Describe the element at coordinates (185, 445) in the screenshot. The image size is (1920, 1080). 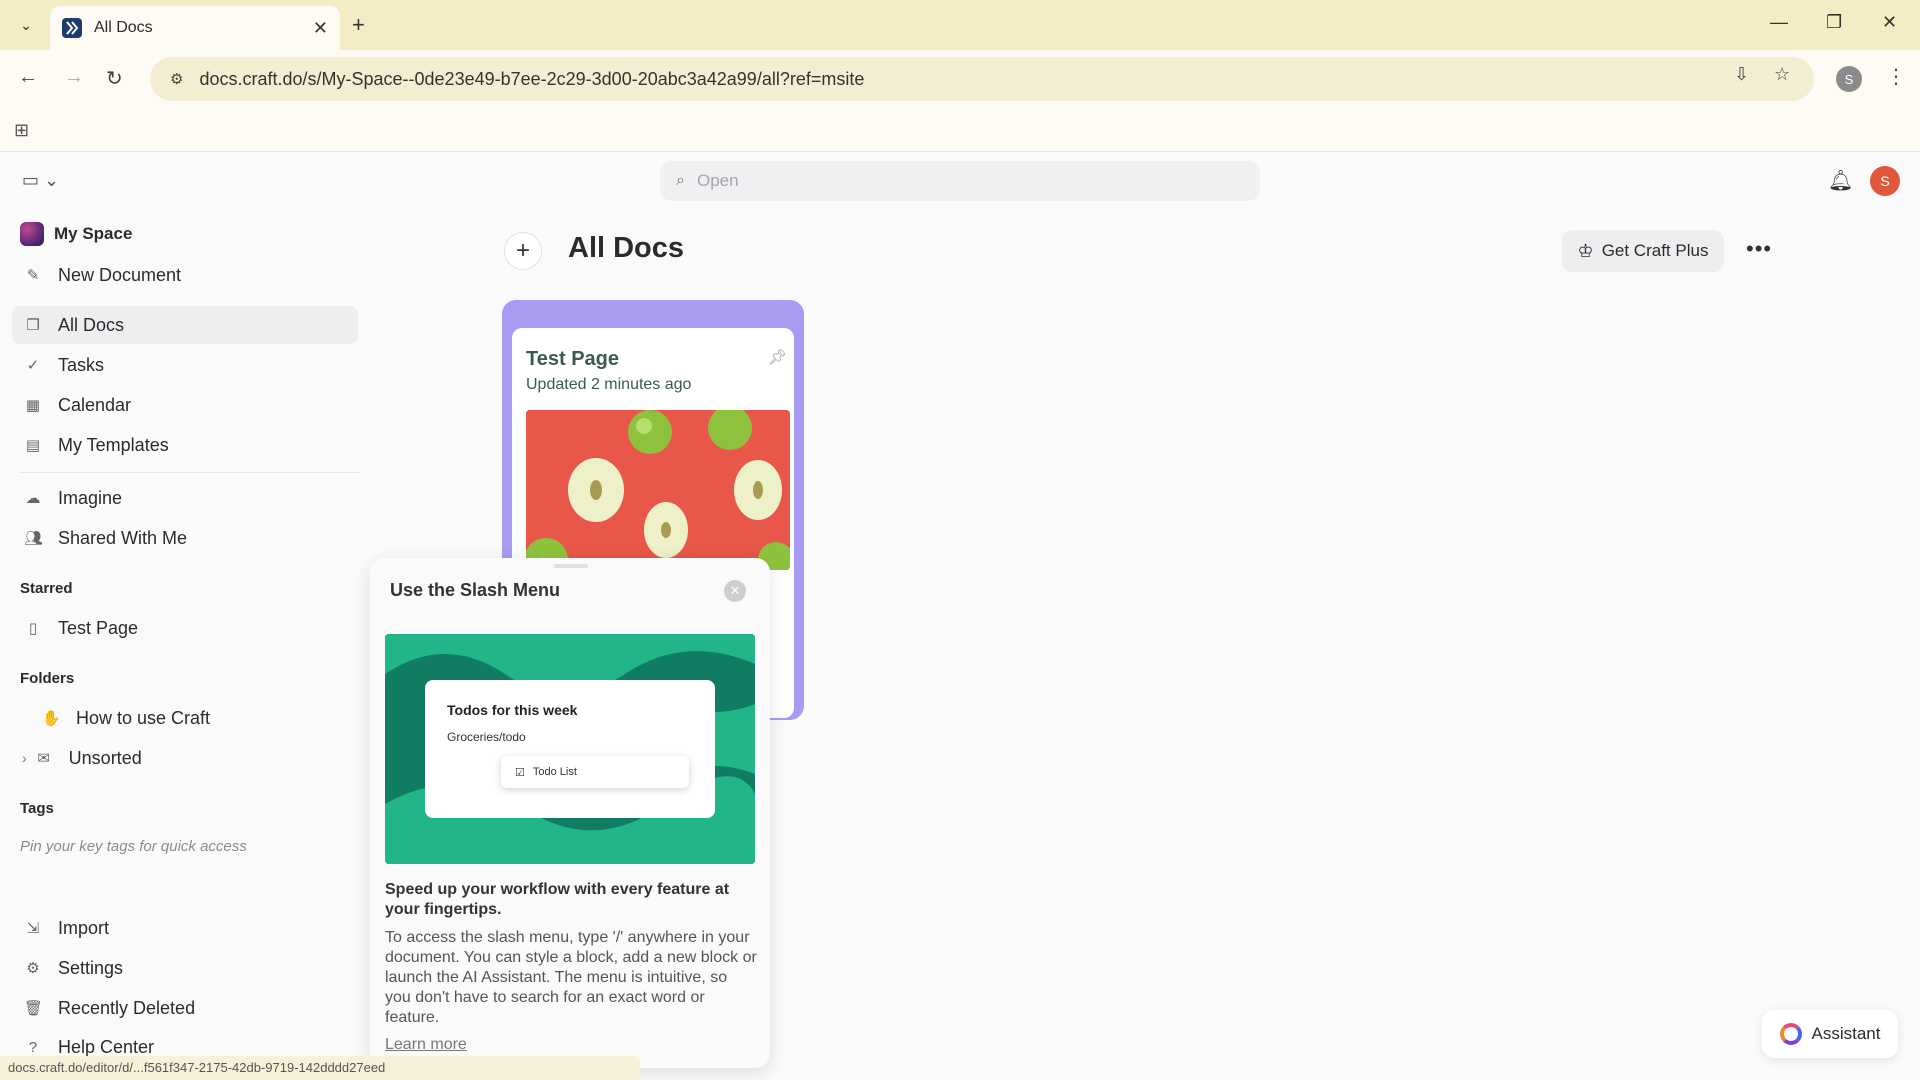
I see `sidebar-item-my-templates: ▤ My Templates` at that location.